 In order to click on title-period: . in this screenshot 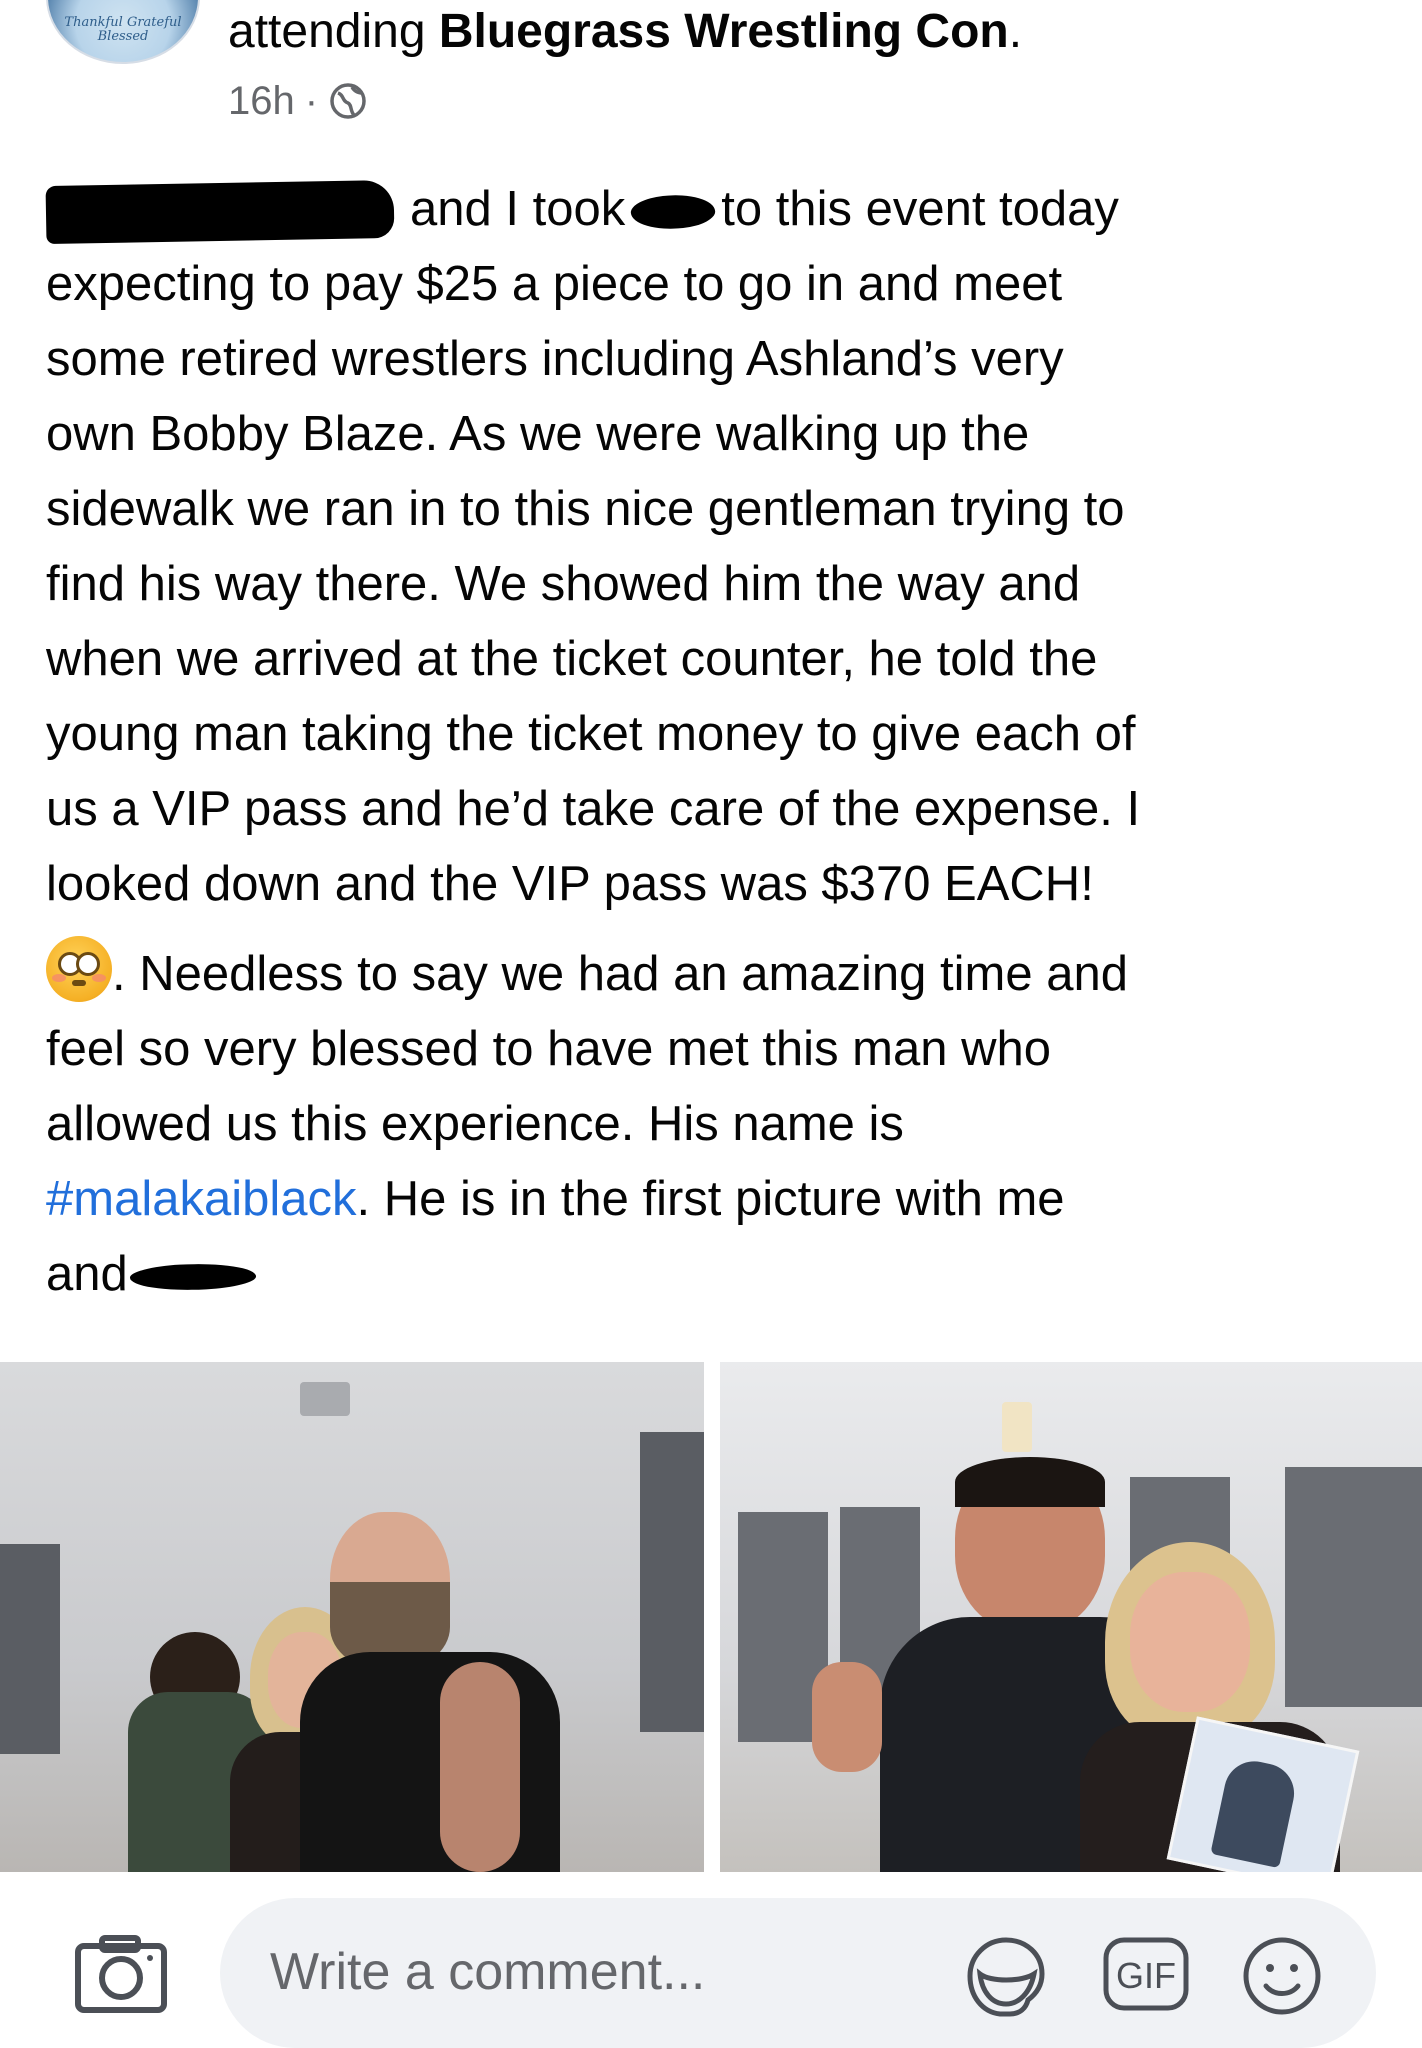, I will do `click(1015, 31)`.